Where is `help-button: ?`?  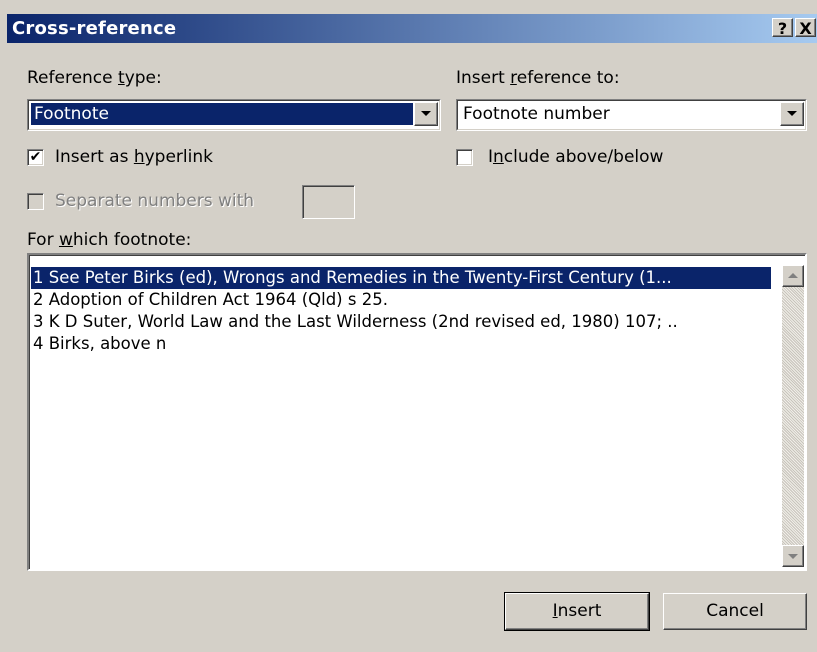
help-button: ? is located at coordinates (782, 28).